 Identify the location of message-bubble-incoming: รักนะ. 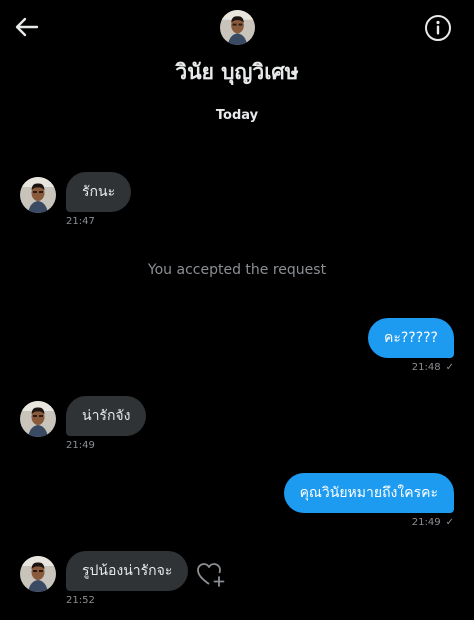
(99, 192).